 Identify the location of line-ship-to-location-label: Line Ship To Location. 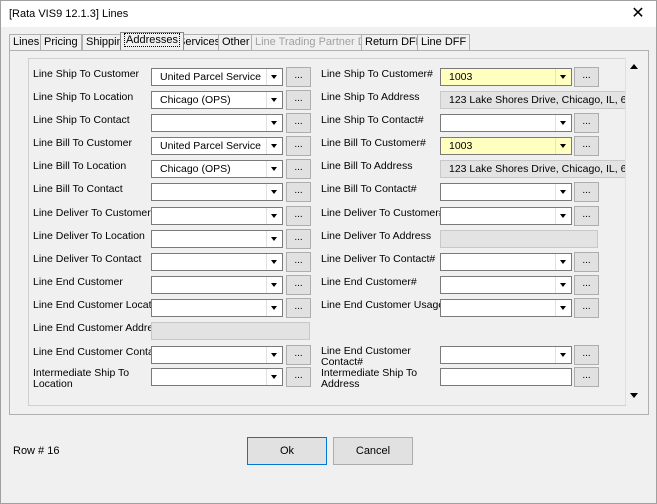
(83, 97).